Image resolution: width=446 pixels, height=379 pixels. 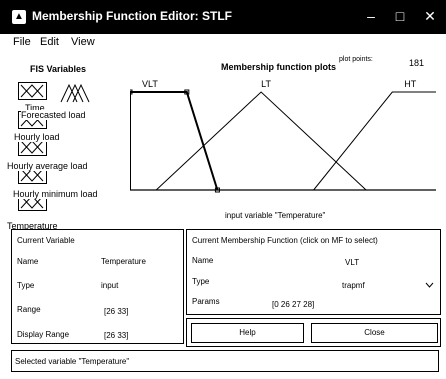 I want to click on menu-view: View, so click(x=83, y=42).